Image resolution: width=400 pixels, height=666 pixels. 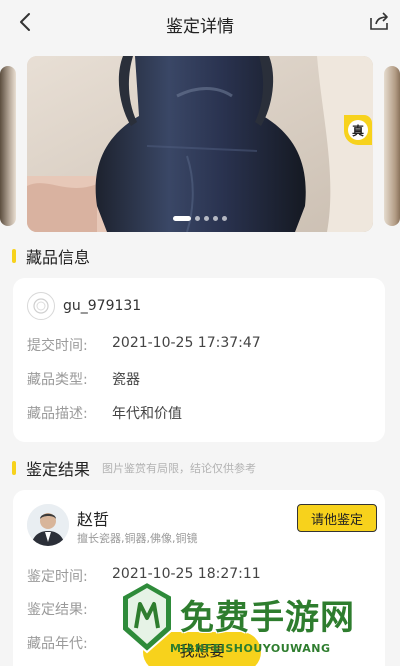 What do you see at coordinates (41, 306) in the screenshot?
I see `user-avatar-icon` at bounding box center [41, 306].